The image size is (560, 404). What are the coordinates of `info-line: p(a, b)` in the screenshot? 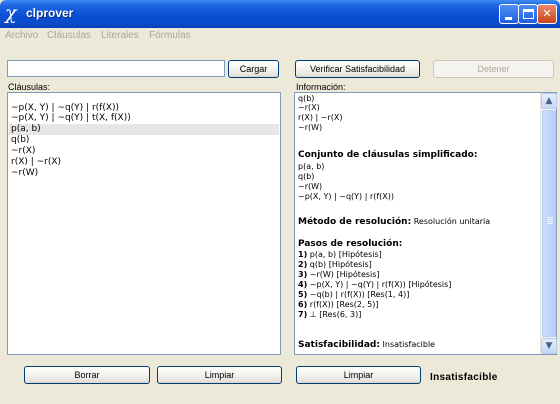 It's located at (311, 166).